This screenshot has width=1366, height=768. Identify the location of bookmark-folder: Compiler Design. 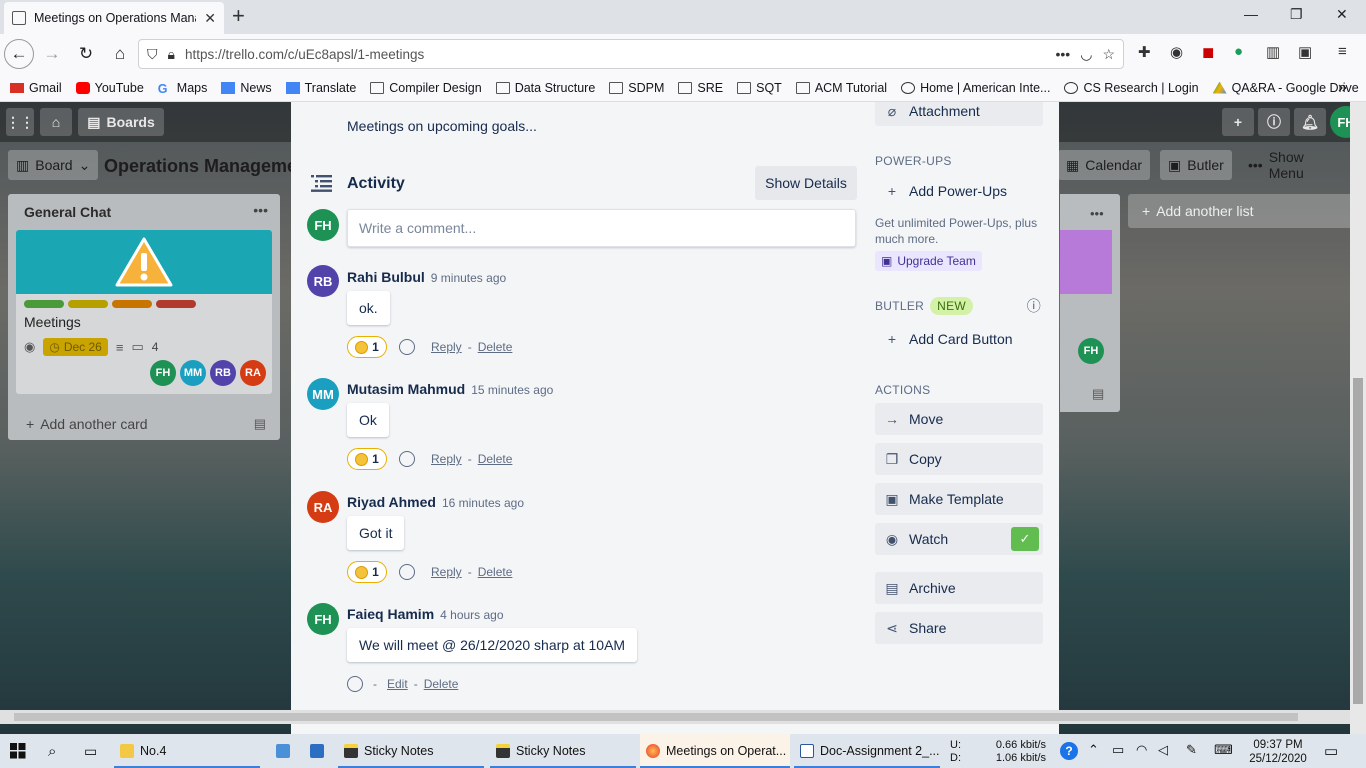
(426, 88).